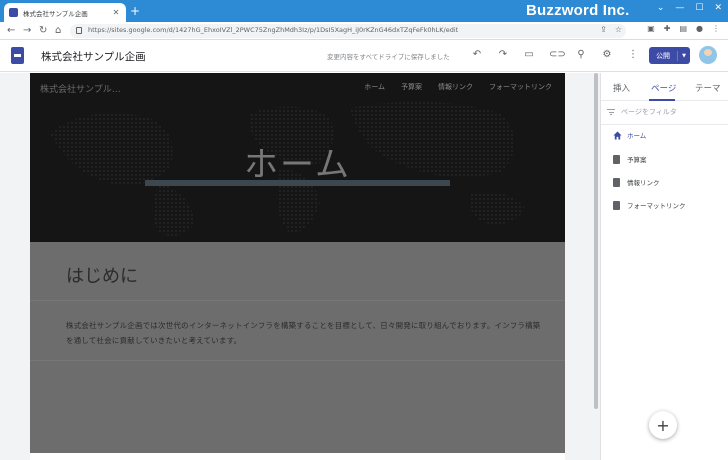 This screenshot has height=460, width=728. Describe the element at coordinates (679, 8) in the screenshot. I see `minimize-icon: —` at that location.